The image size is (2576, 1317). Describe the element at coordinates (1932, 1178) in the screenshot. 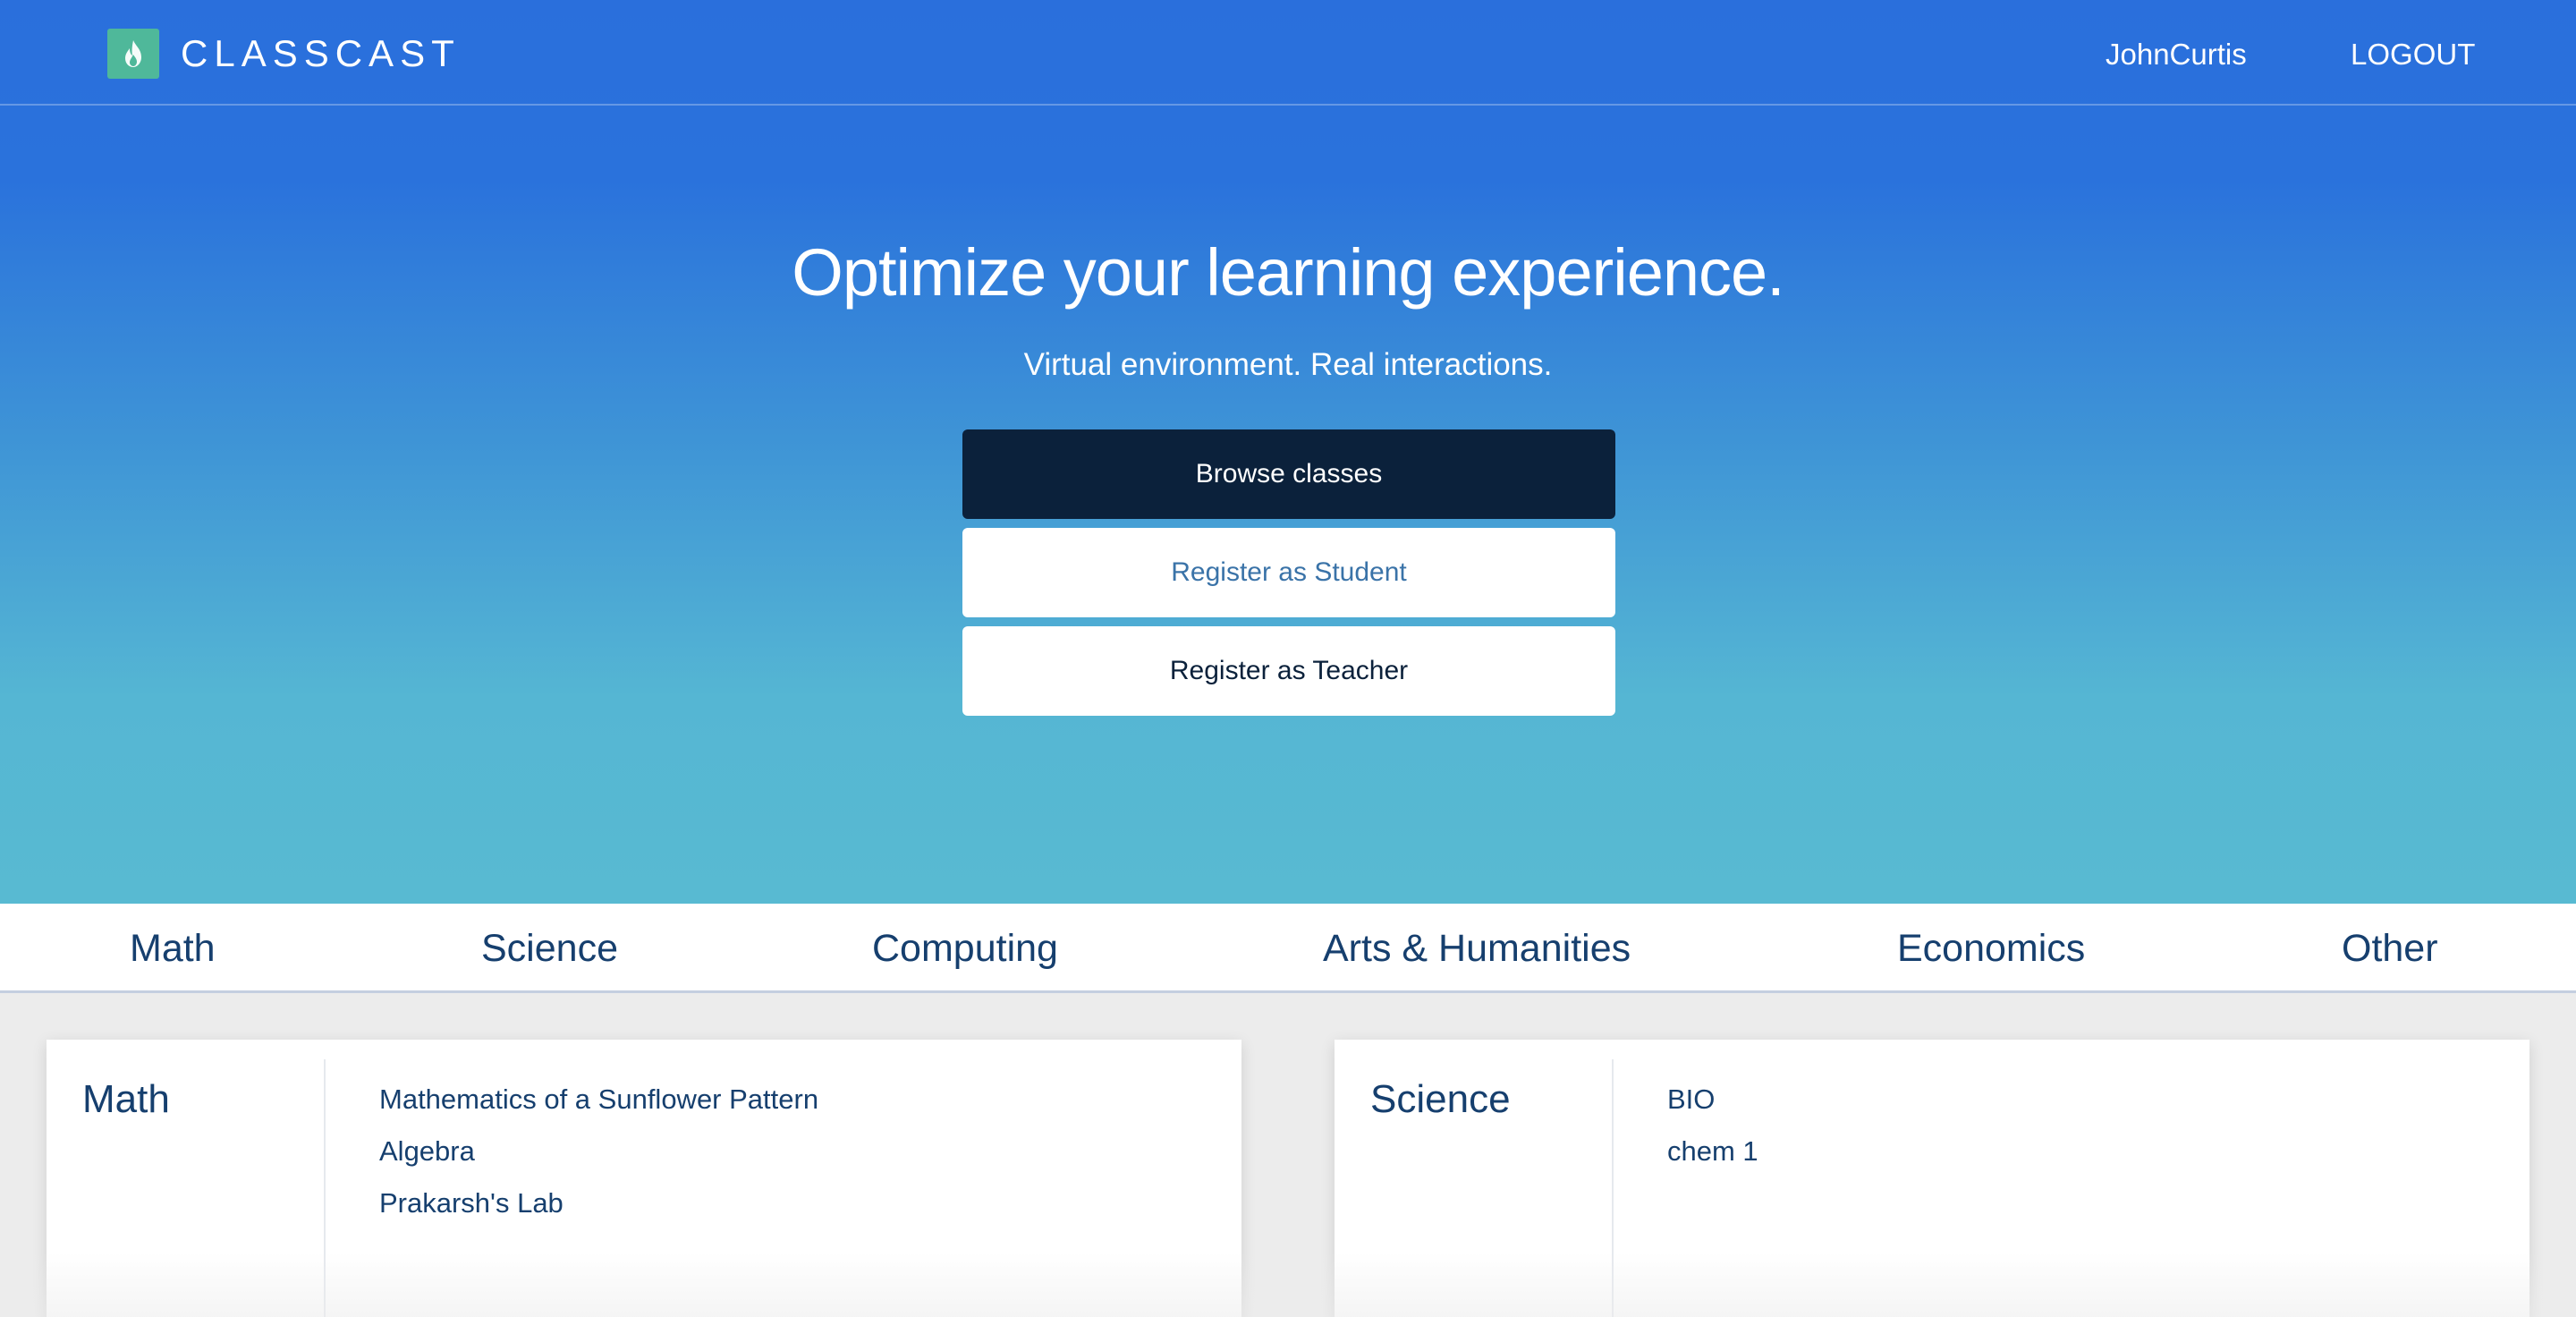

I see `category-card-science: Science BIO chem 1` at that location.